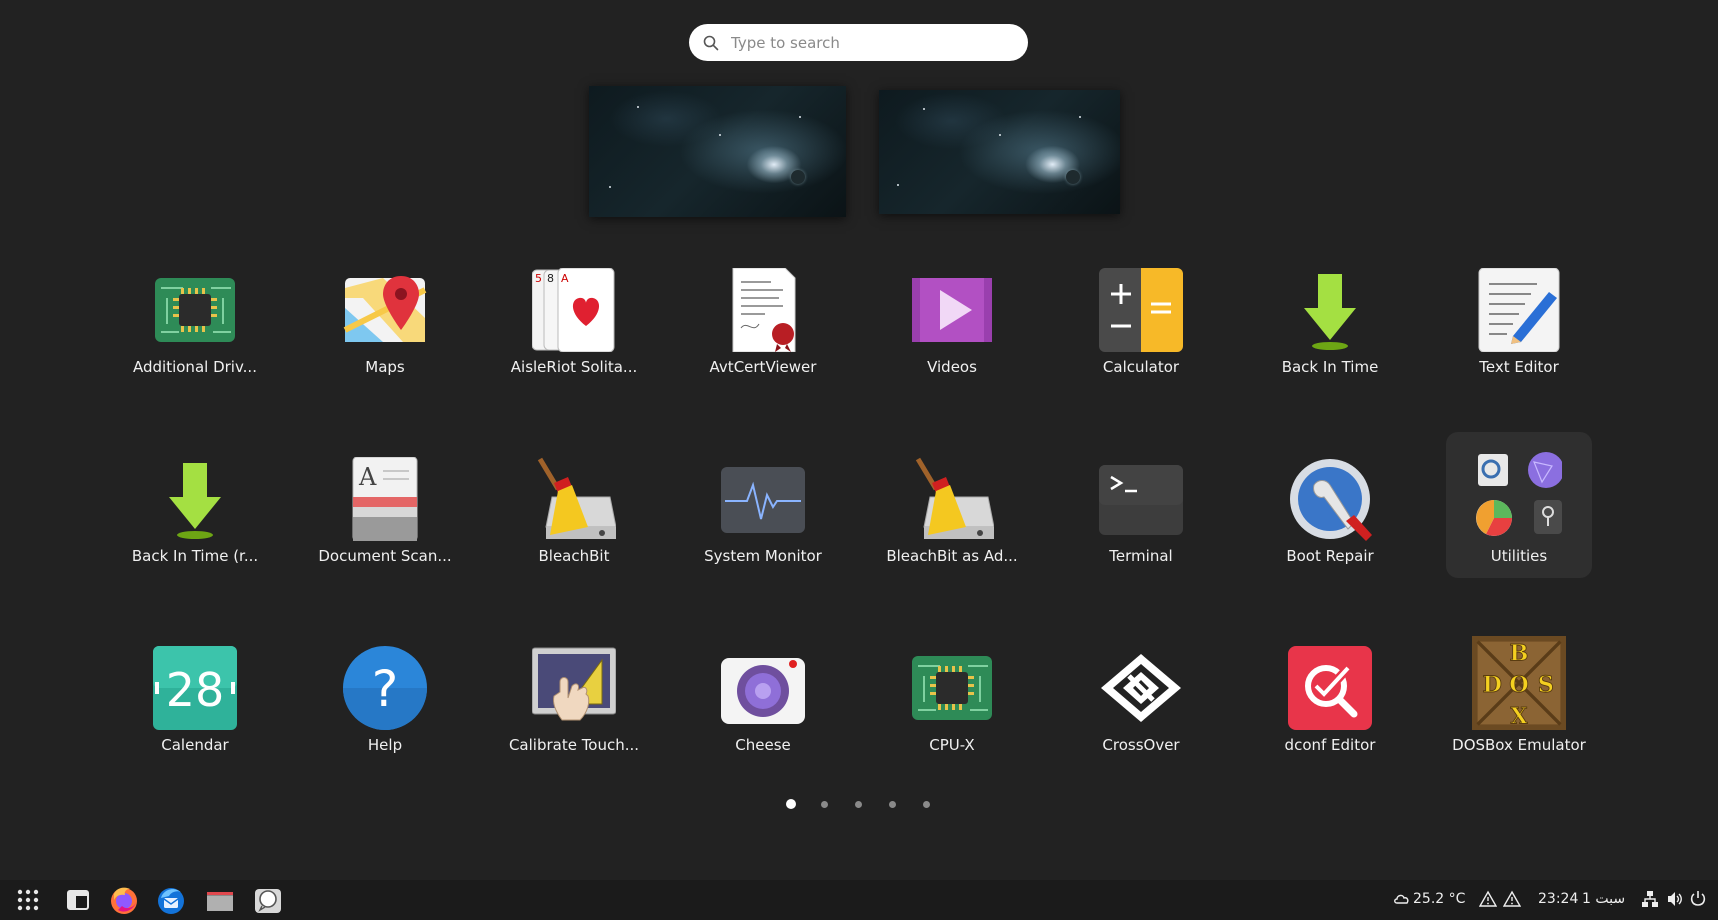  What do you see at coordinates (195, 745) in the screenshot?
I see `app-label: Calendar` at bounding box center [195, 745].